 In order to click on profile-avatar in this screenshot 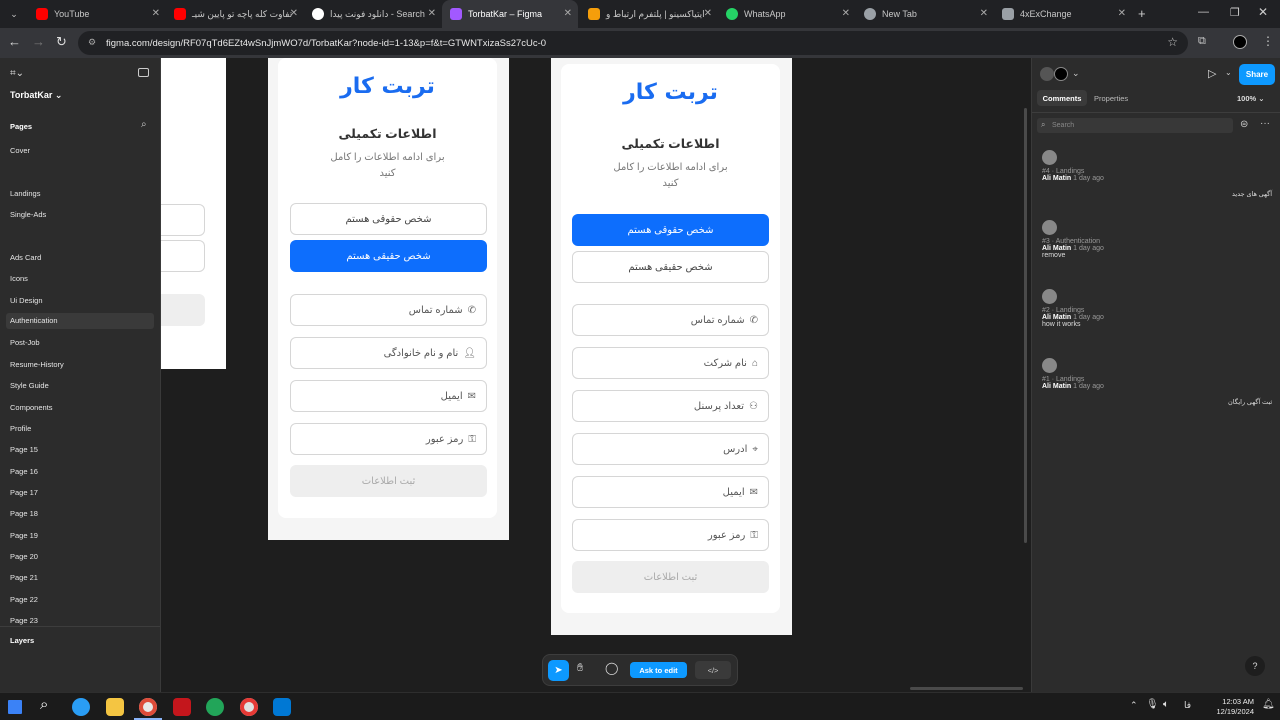, I will do `click(1240, 42)`.